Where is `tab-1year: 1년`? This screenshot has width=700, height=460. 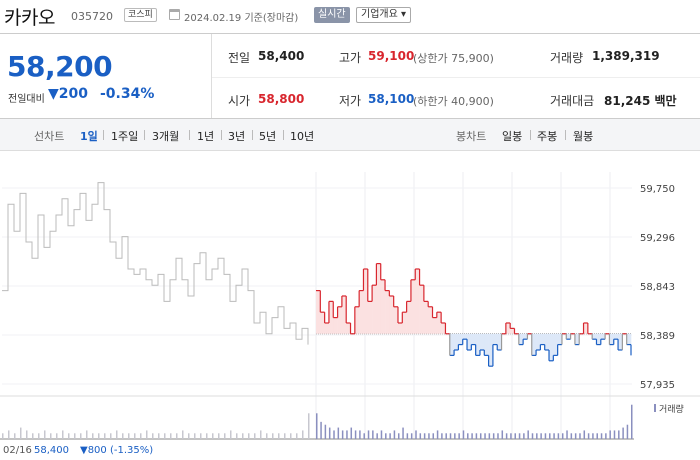 tab-1year: 1년 is located at coordinates (205, 136).